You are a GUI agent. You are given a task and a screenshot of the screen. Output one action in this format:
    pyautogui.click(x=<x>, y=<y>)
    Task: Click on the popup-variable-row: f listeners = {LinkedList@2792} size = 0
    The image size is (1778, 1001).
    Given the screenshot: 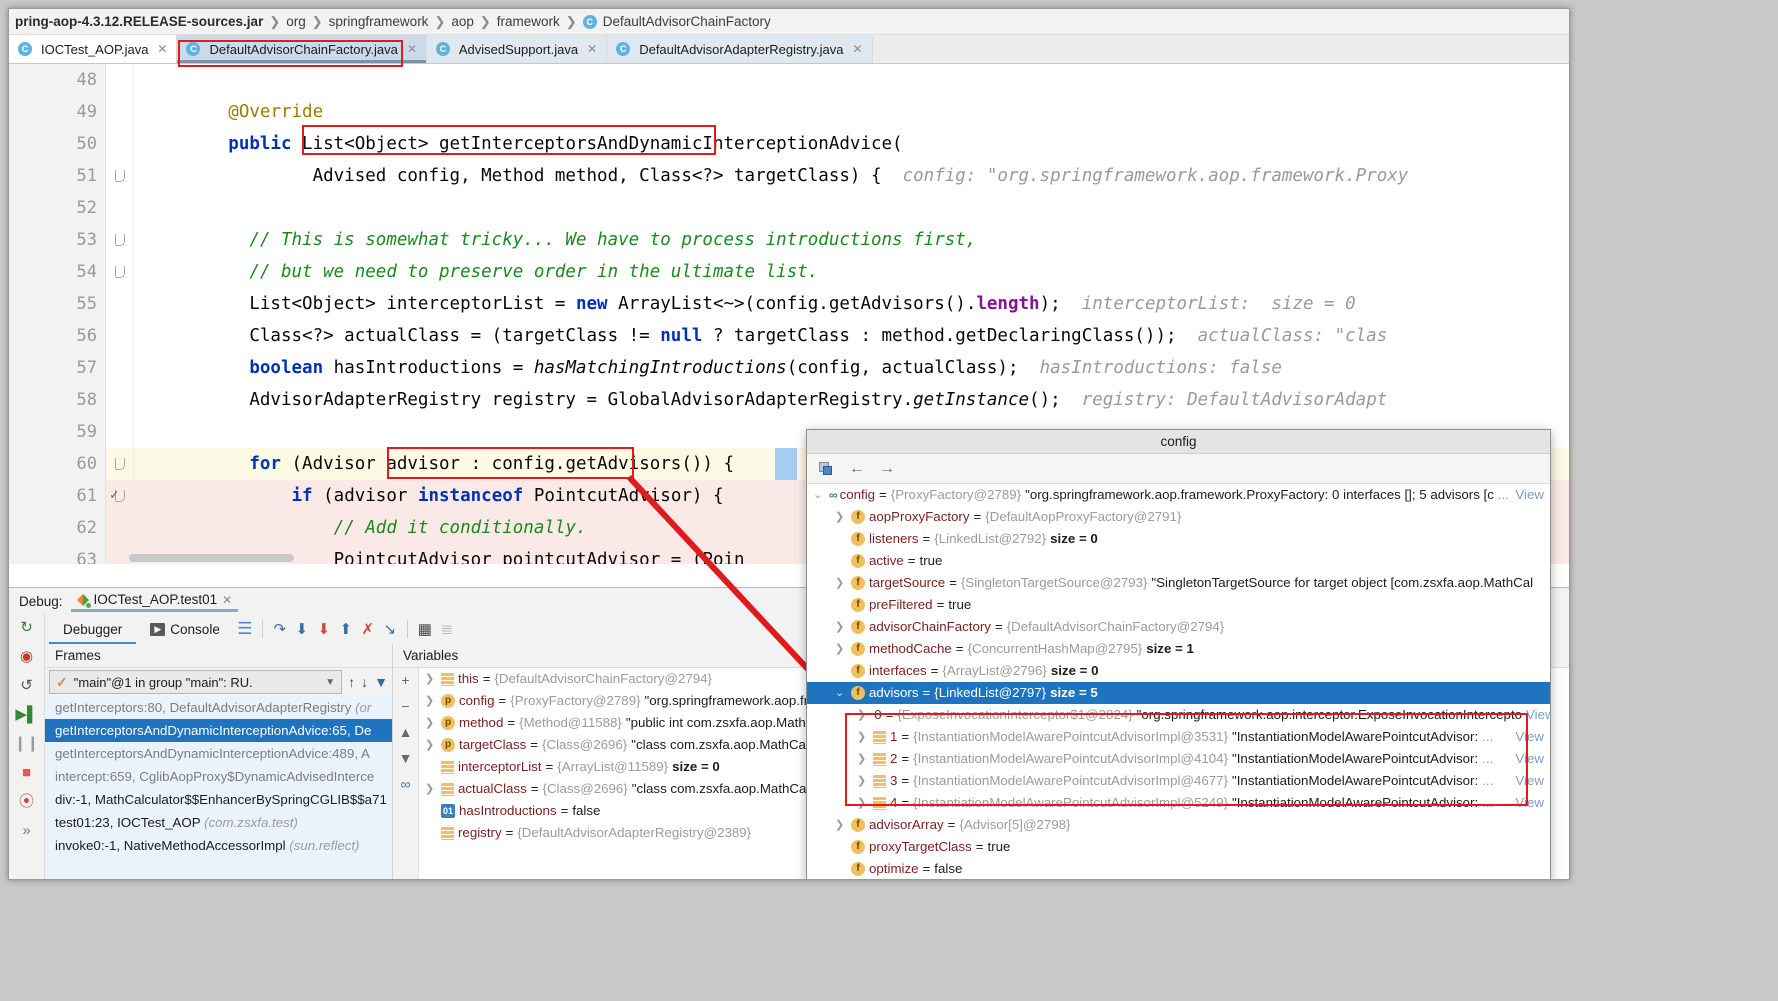 What is the action you would take?
    pyautogui.click(x=1178, y=539)
    